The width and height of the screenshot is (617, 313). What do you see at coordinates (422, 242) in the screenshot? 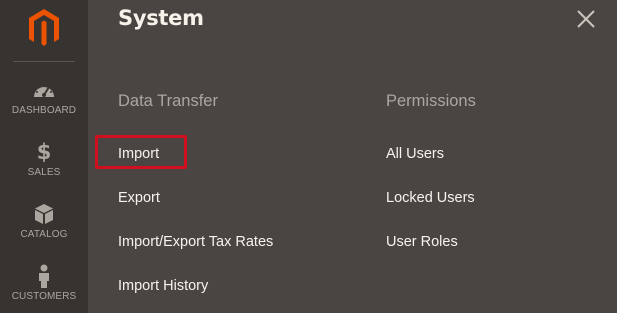
I see `menu-link-user-roles: User Roles` at bounding box center [422, 242].